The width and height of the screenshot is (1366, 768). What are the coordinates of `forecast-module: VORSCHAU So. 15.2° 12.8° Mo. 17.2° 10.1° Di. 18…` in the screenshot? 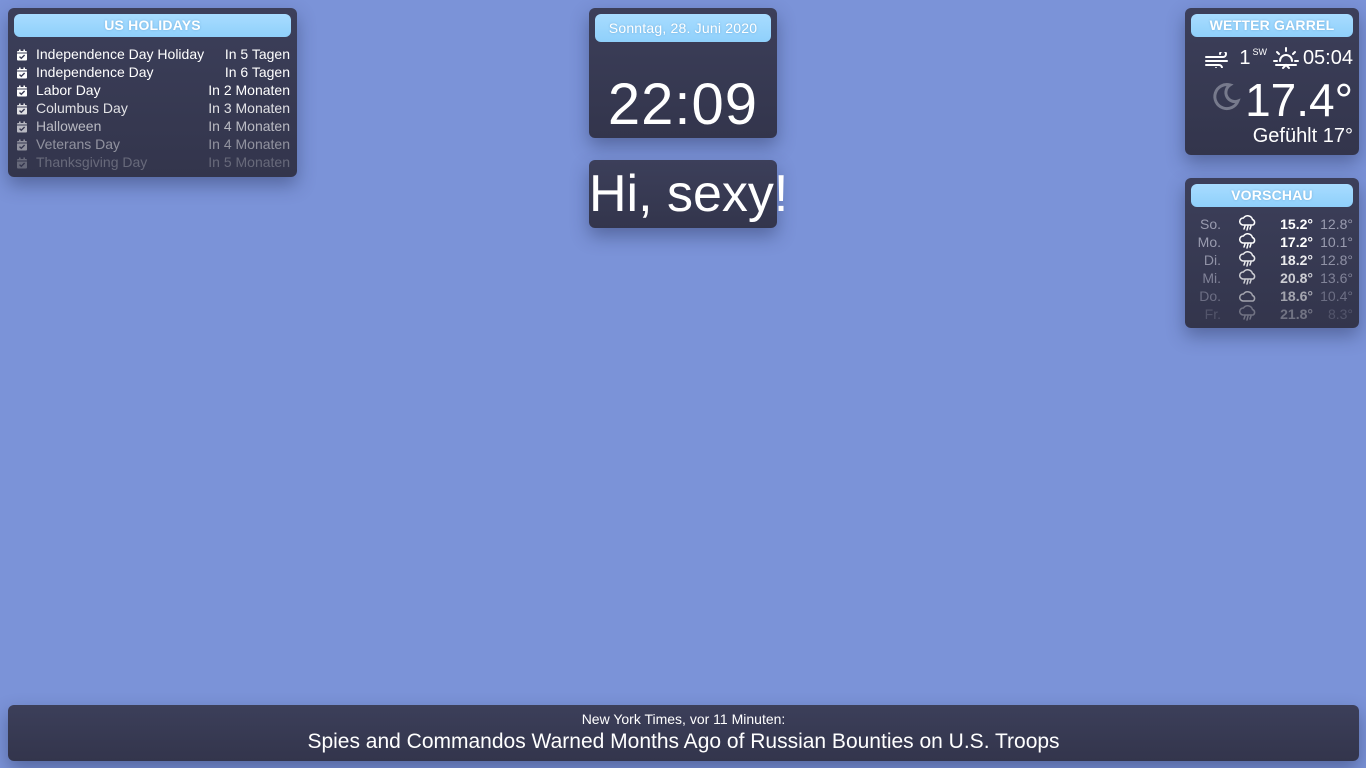 It's located at (1272, 253).